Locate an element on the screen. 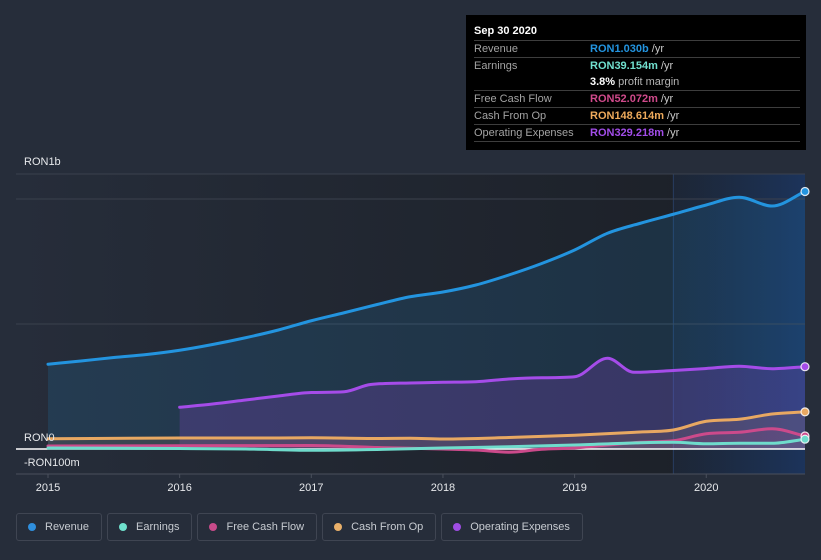 This screenshot has width=821, height=560. profit-margin-label: profit margin is located at coordinates (647, 82).